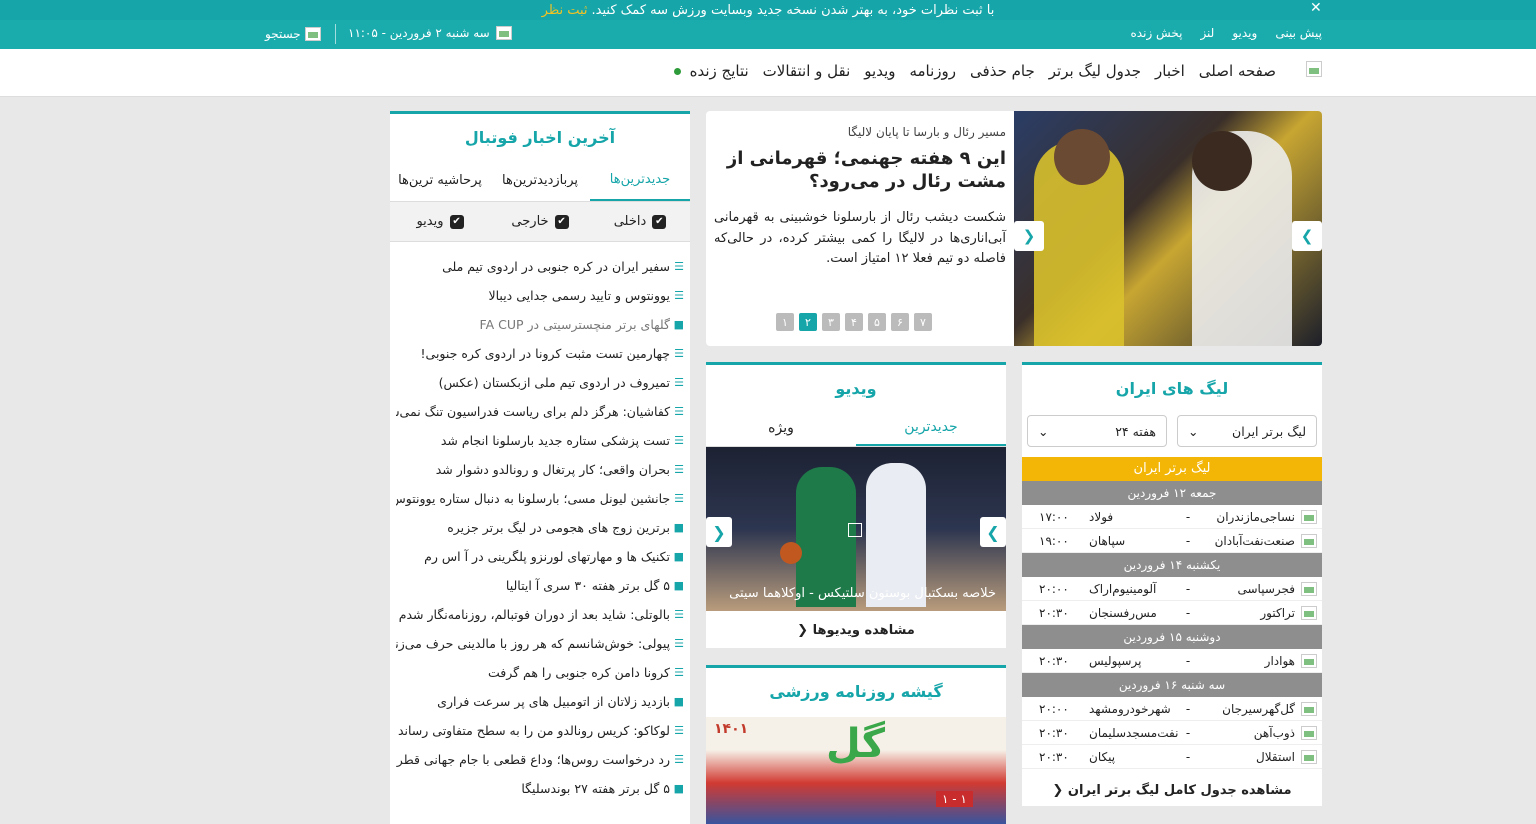  Describe the element at coordinates (1095, 71) in the screenshot. I see `nav-item-league-table: جدول لیگ برتر` at that location.